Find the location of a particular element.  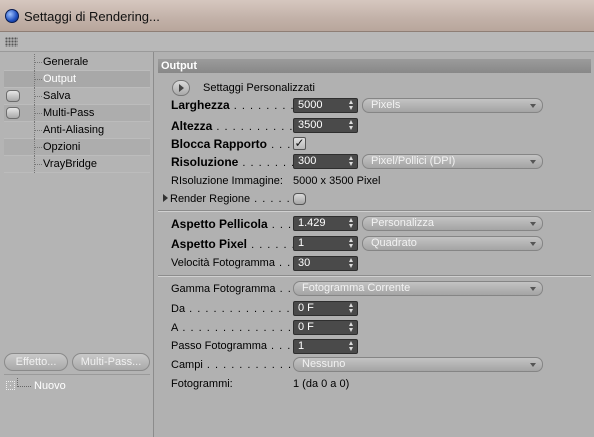

sidebar-item-label: Output is located at coordinates (60, 79).